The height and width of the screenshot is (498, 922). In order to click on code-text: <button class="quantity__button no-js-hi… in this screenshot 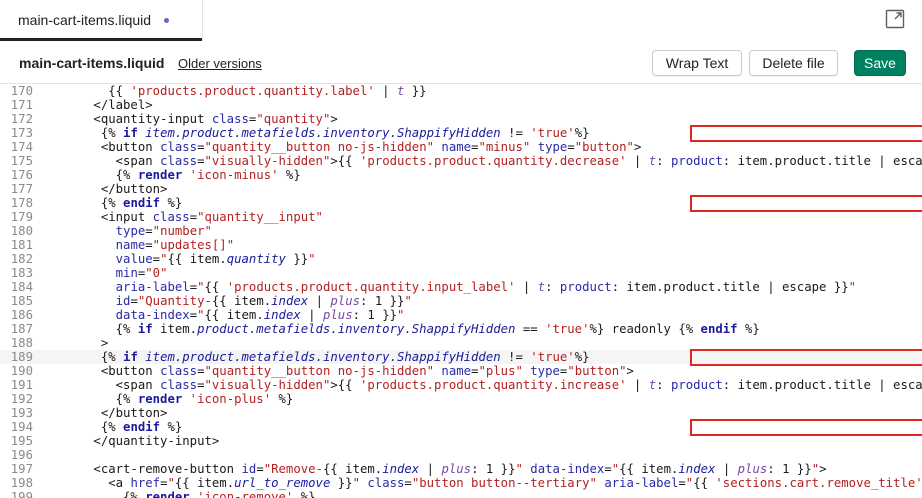, I will do `click(345, 147)`.